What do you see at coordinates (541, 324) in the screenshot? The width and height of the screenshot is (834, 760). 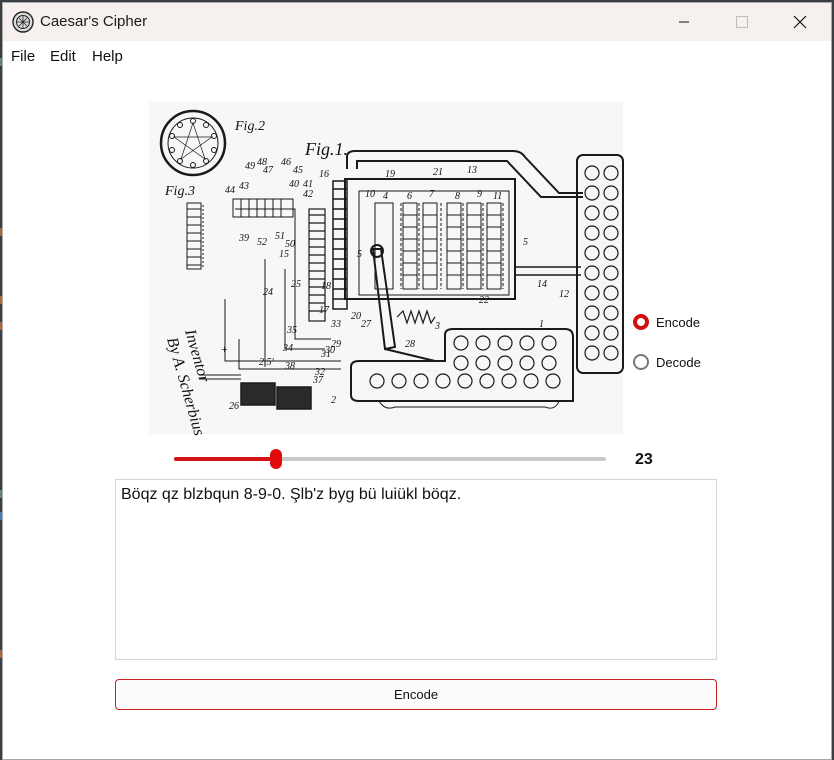 I see `svg-text: 1` at bounding box center [541, 324].